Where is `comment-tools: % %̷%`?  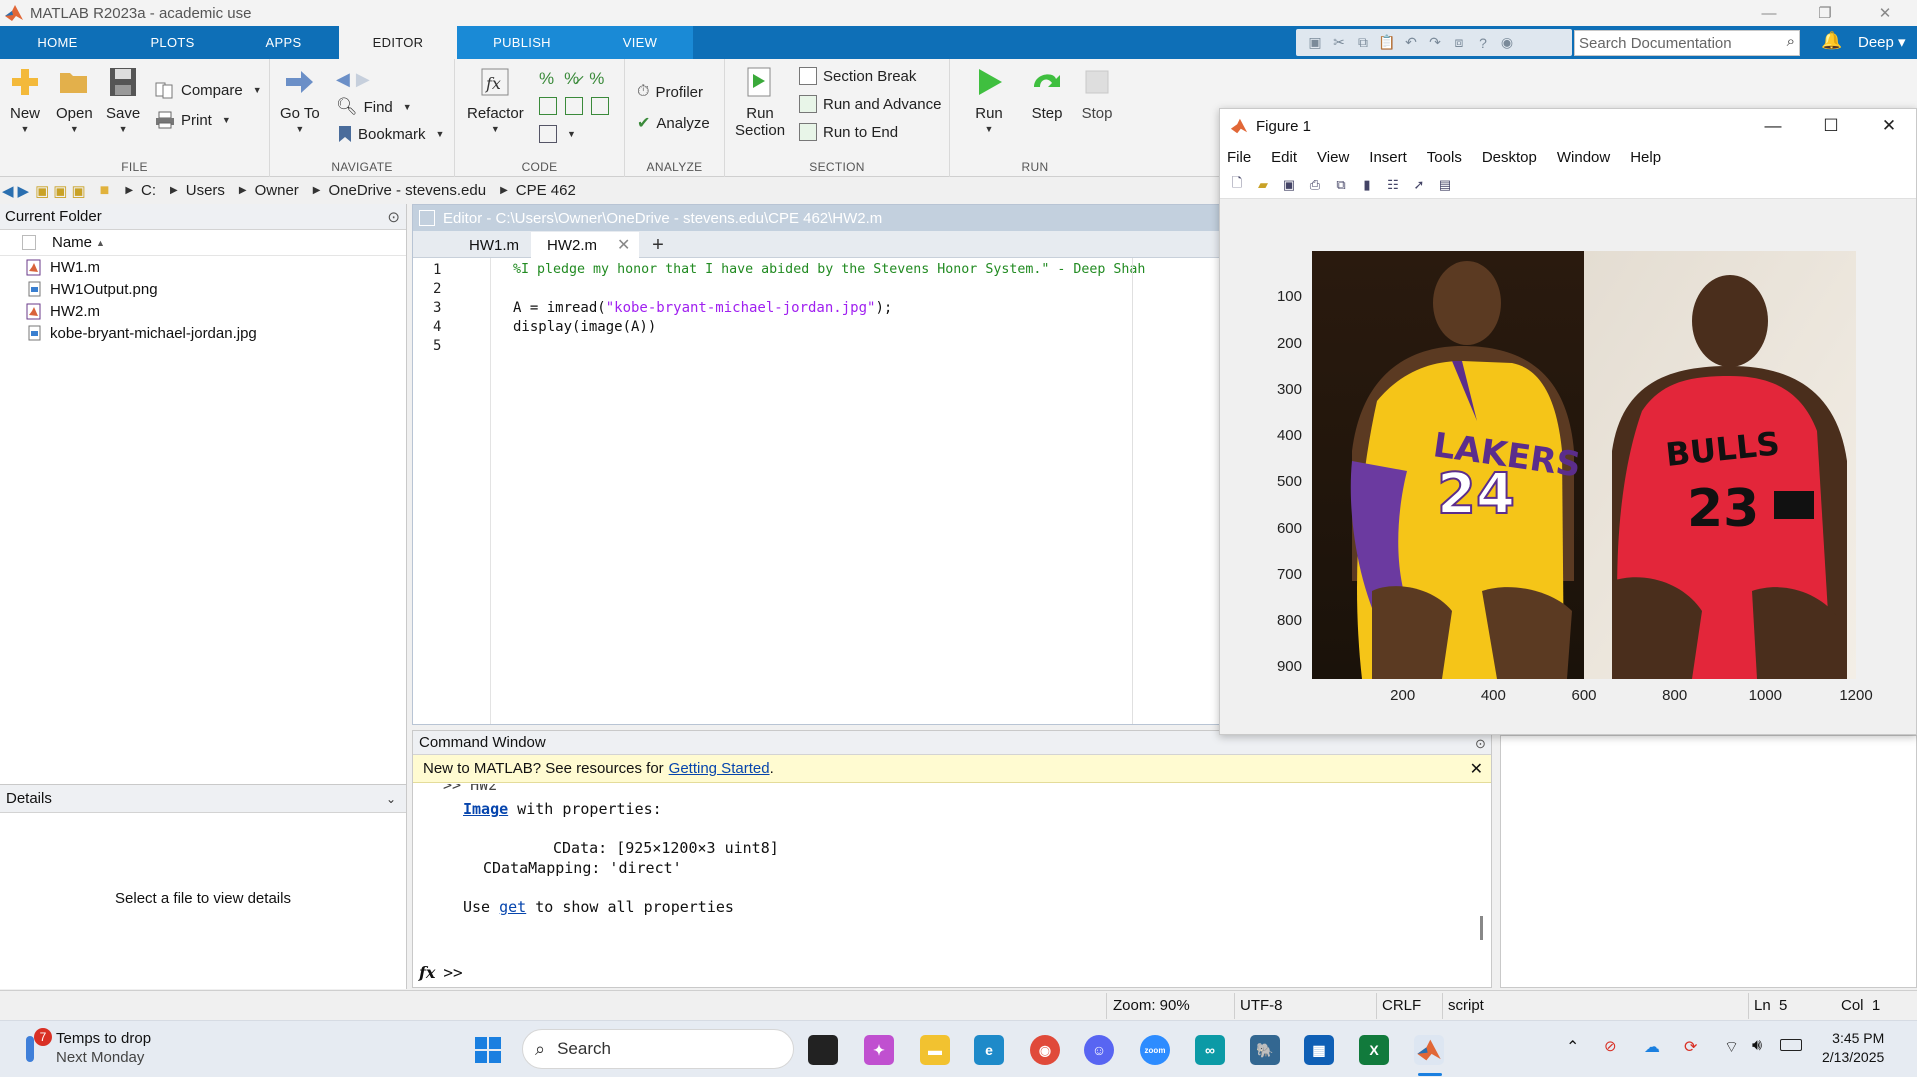
comment-tools: % %̷% is located at coordinates (571, 79).